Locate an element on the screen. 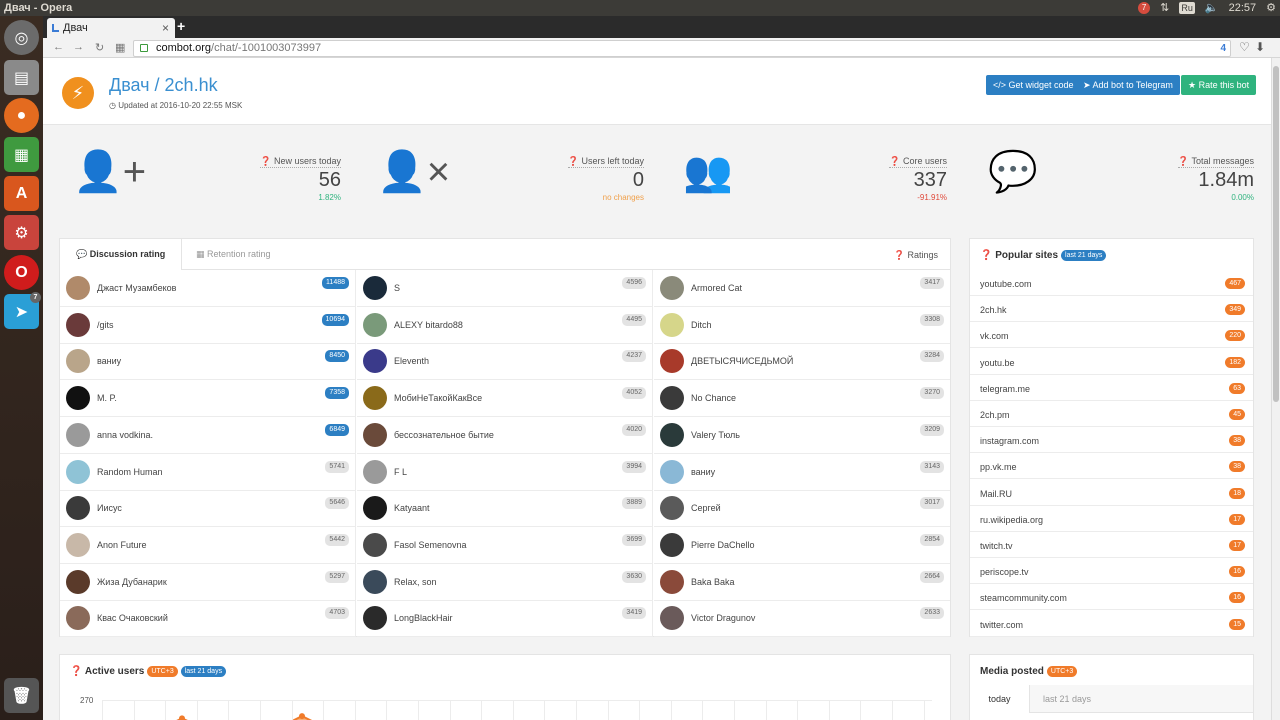 The image size is (1280, 720). user-rating-row: Квас Очаковский 4703 is located at coordinates (208, 619).